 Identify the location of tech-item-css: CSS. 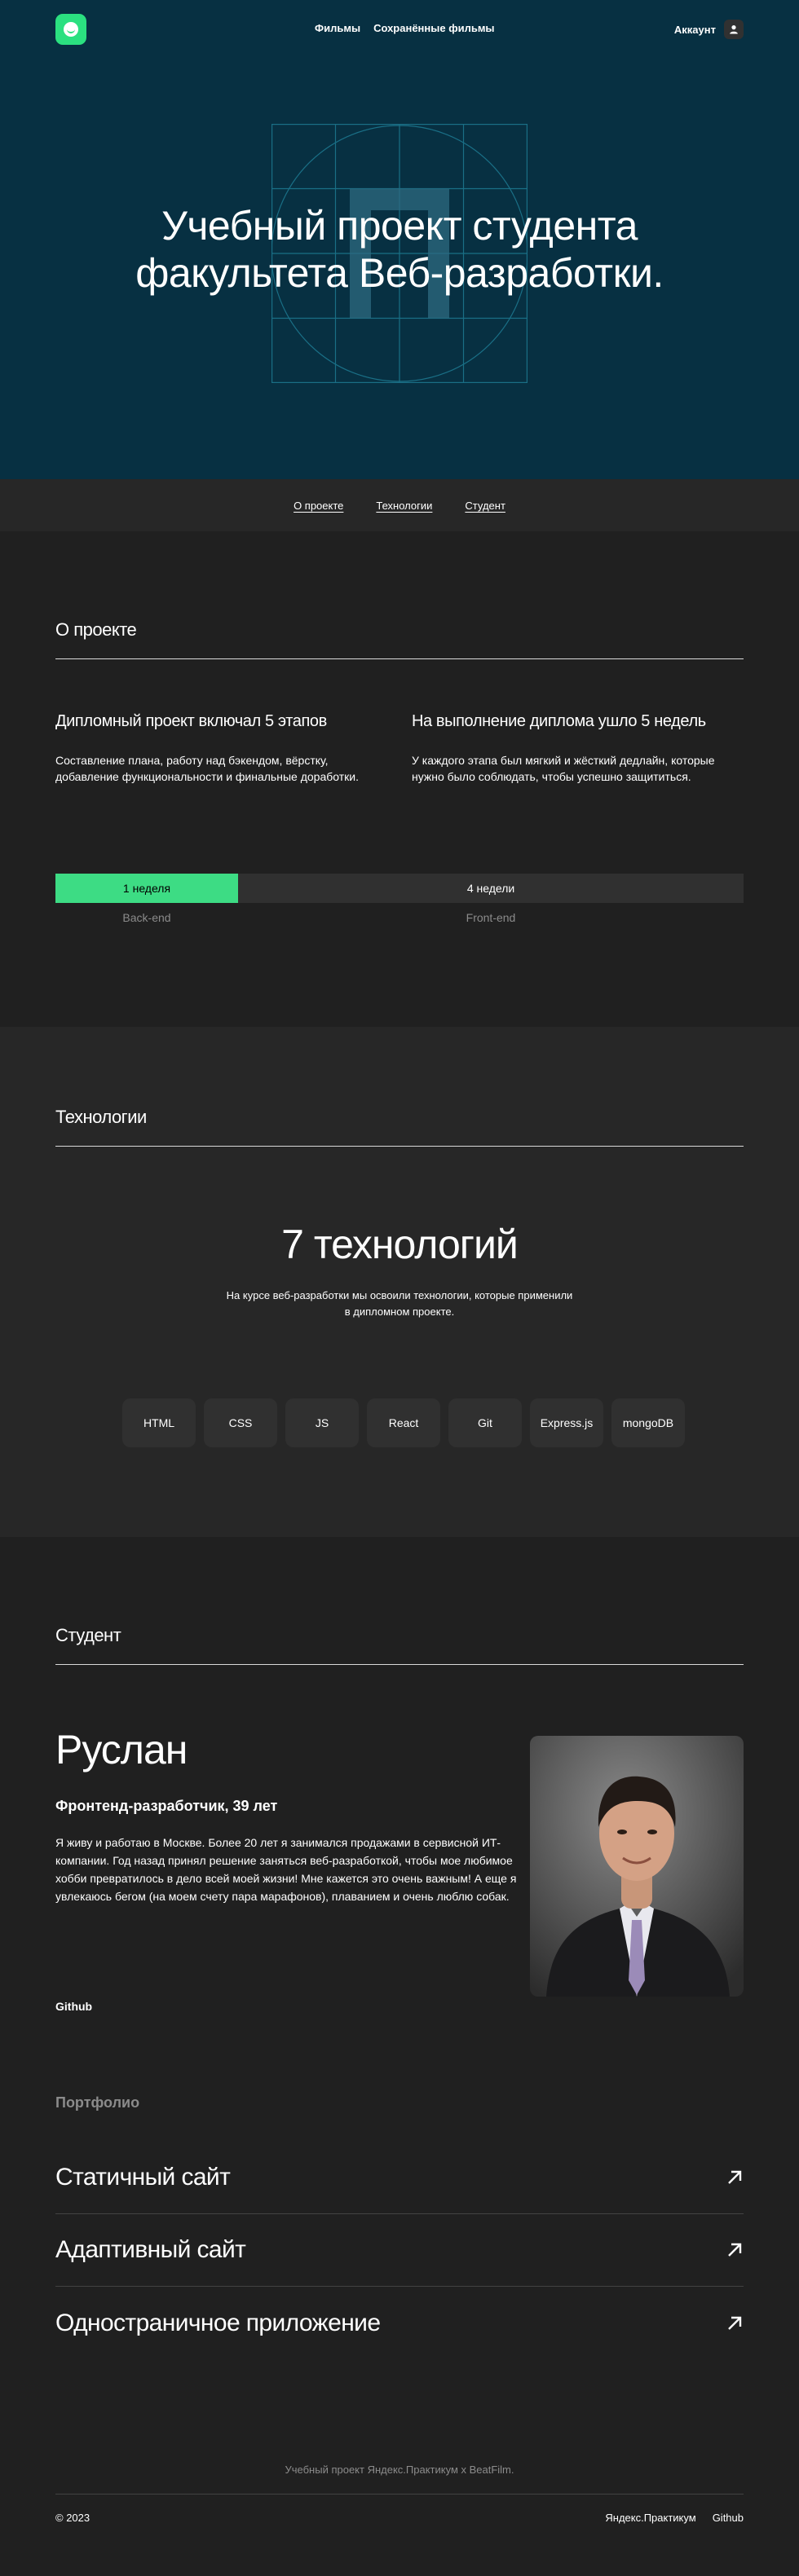
(240, 1422).